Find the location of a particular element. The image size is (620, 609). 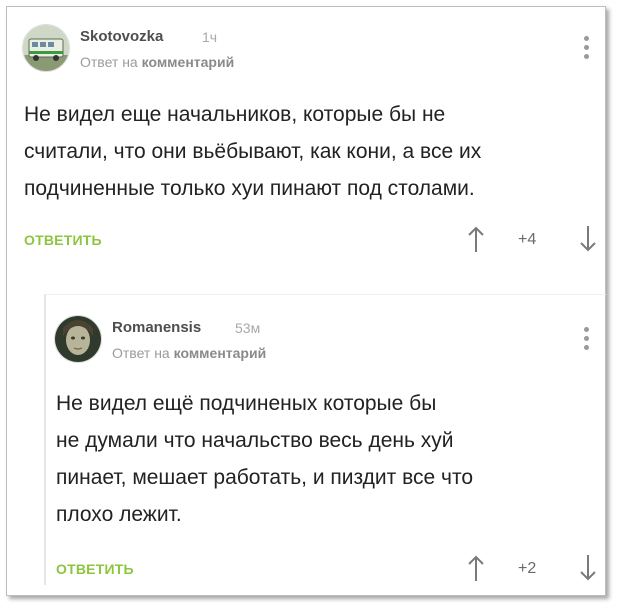

comment-text-line: плохо лежит. is located at coordinates (119, 514).